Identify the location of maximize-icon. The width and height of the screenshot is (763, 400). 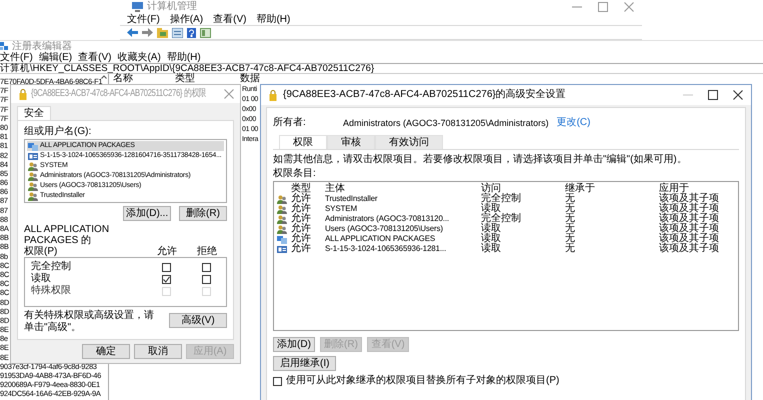
(713, 95).